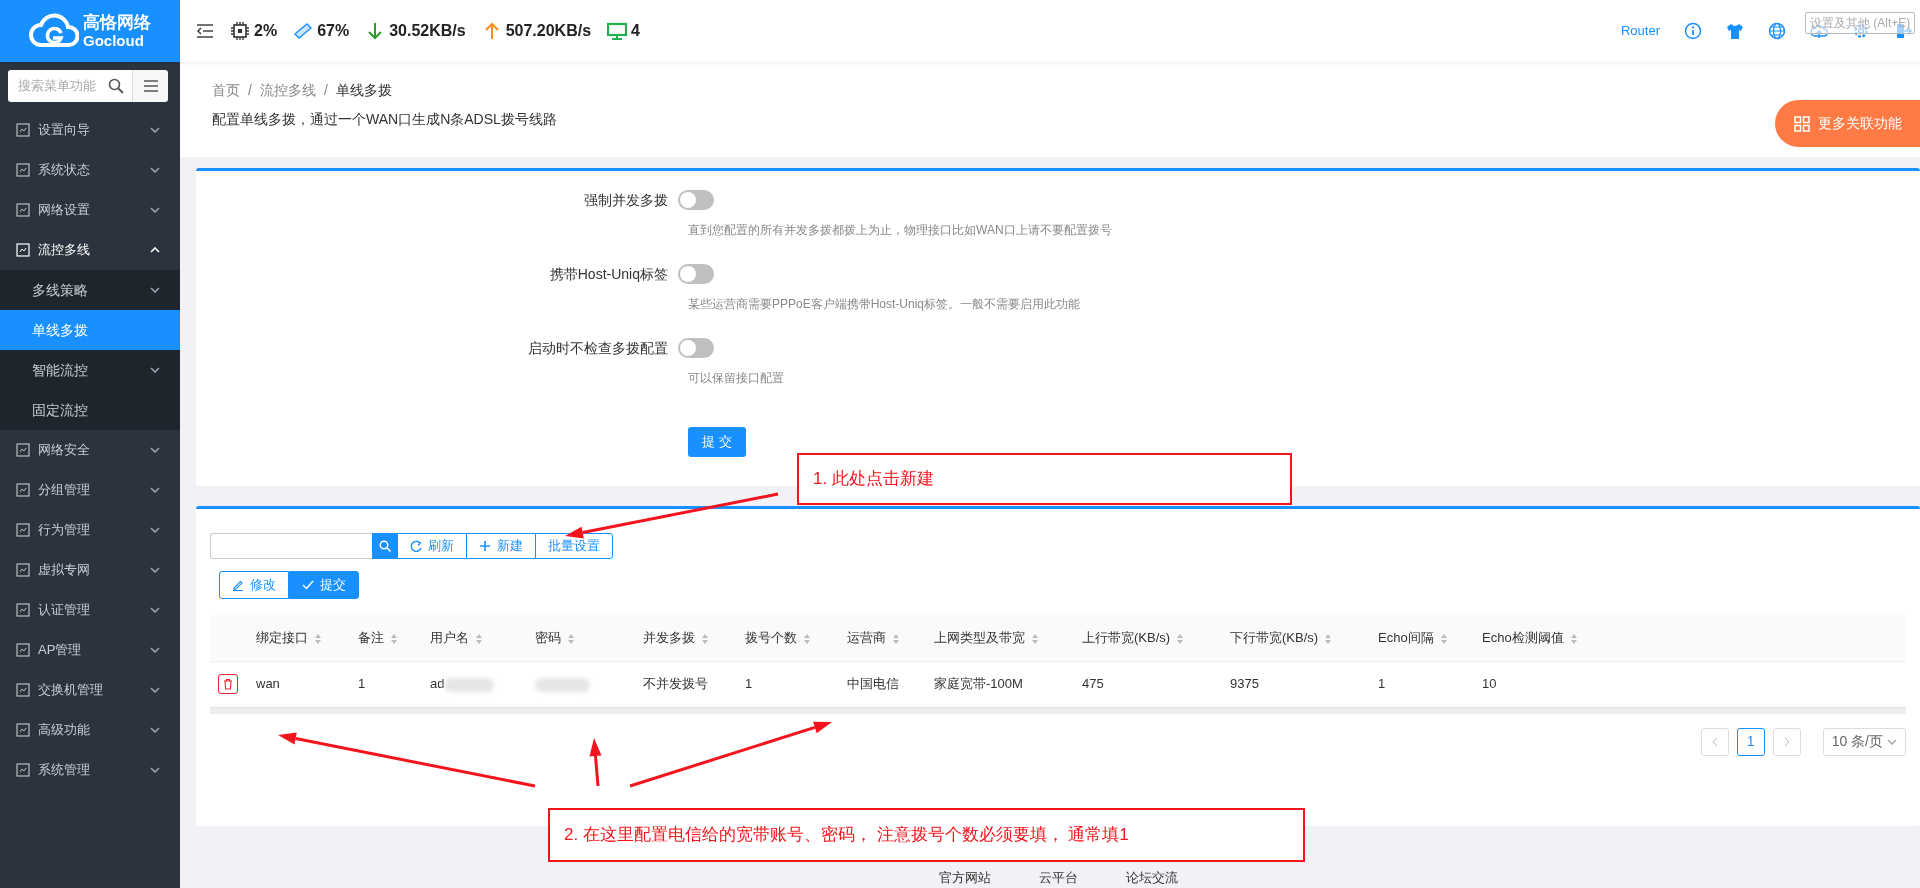  What do you see at coordinates (485, 546) in the screenshot?
I see `plus-icon` at bounding box center [485, 546].